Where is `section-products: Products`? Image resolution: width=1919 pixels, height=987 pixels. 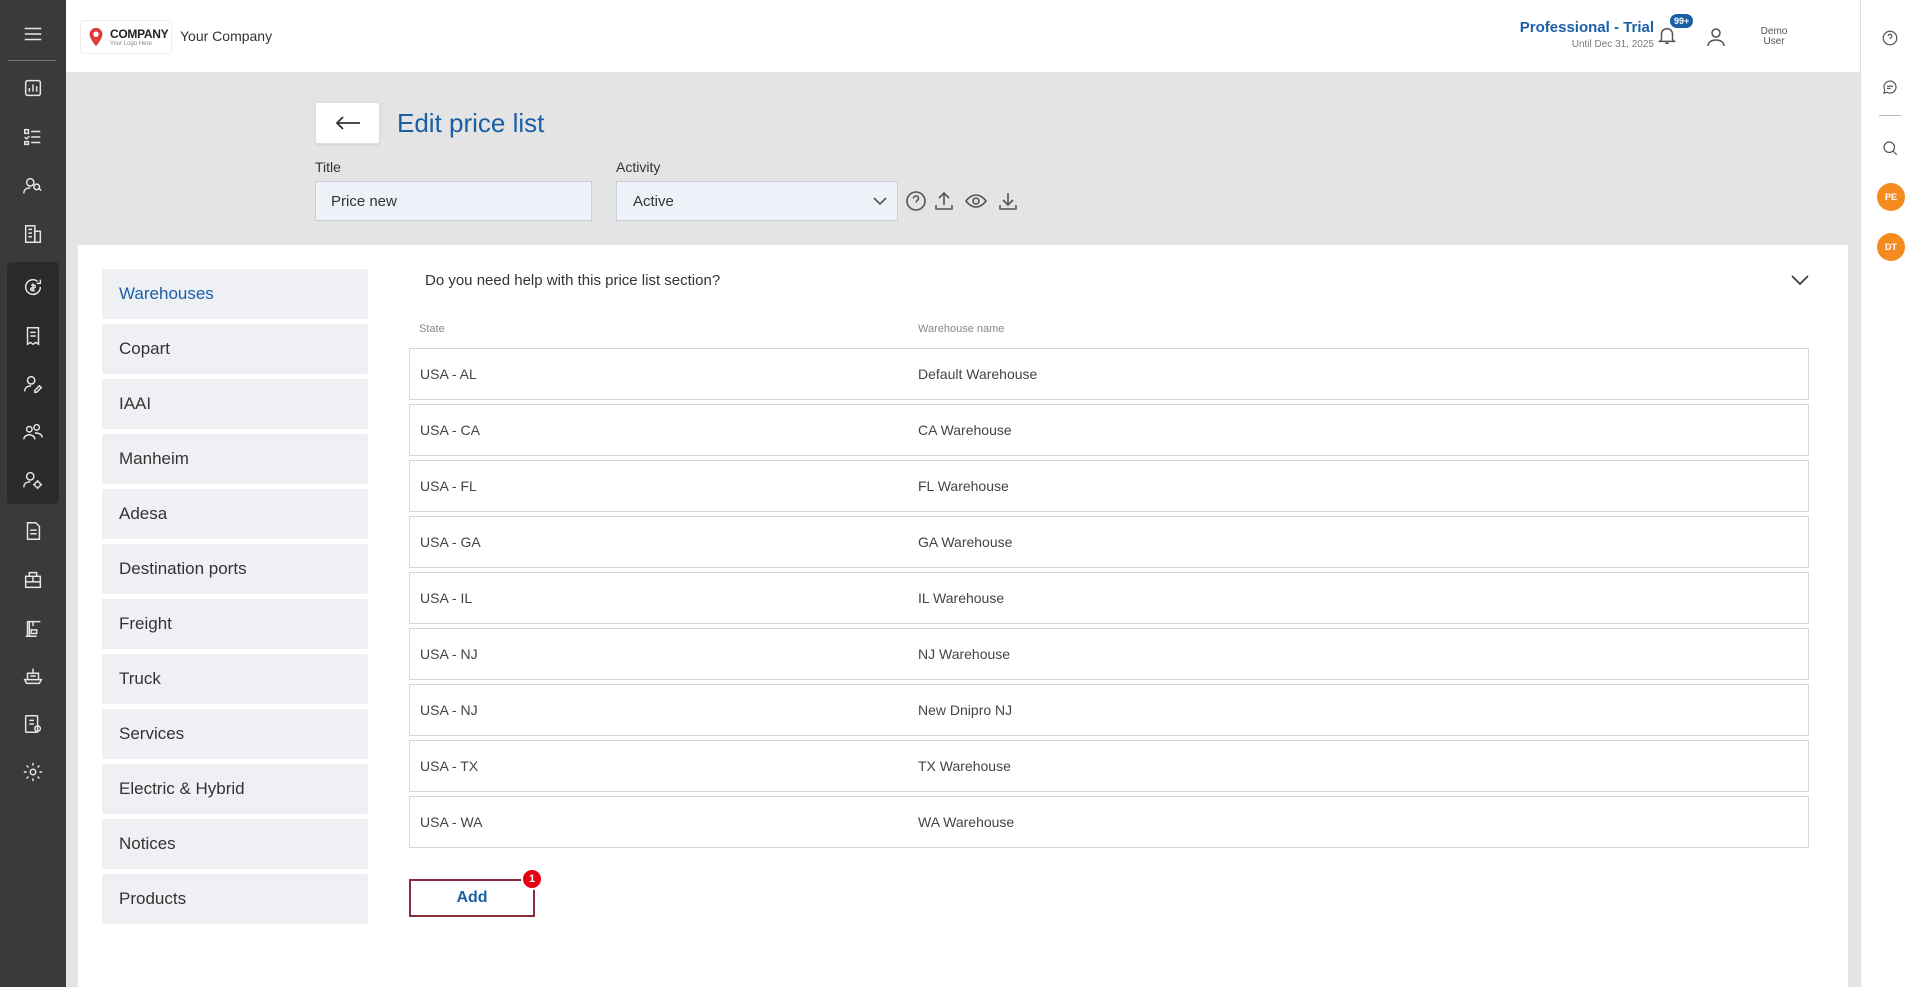
section-products: Products is located at coordinates (235, 899).